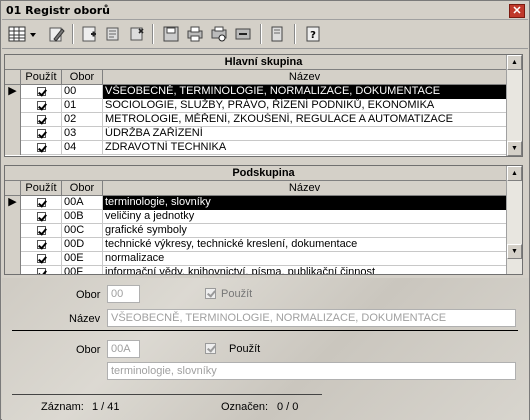 This screenshot has width=530, height=420. I want to click on close-button: ✕, so click(517, 11).